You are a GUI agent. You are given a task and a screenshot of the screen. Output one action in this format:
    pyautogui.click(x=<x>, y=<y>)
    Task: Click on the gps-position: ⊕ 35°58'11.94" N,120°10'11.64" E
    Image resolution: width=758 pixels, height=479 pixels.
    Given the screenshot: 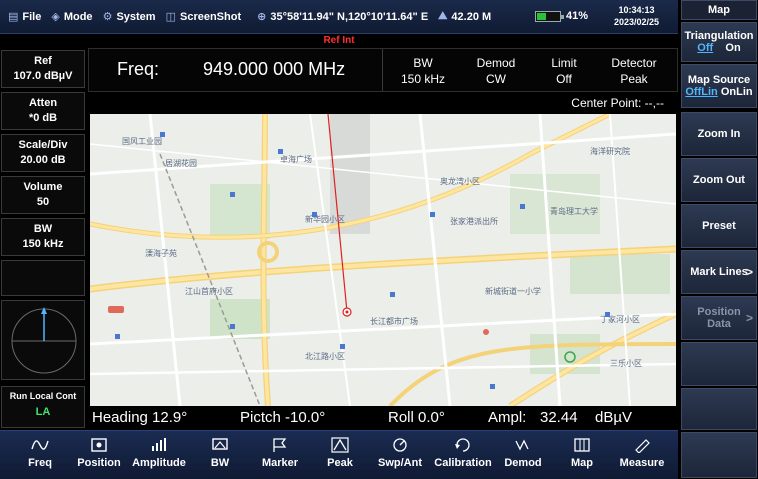 What is the action you would take?
    pyautogui.click(x=343, y=17)
    